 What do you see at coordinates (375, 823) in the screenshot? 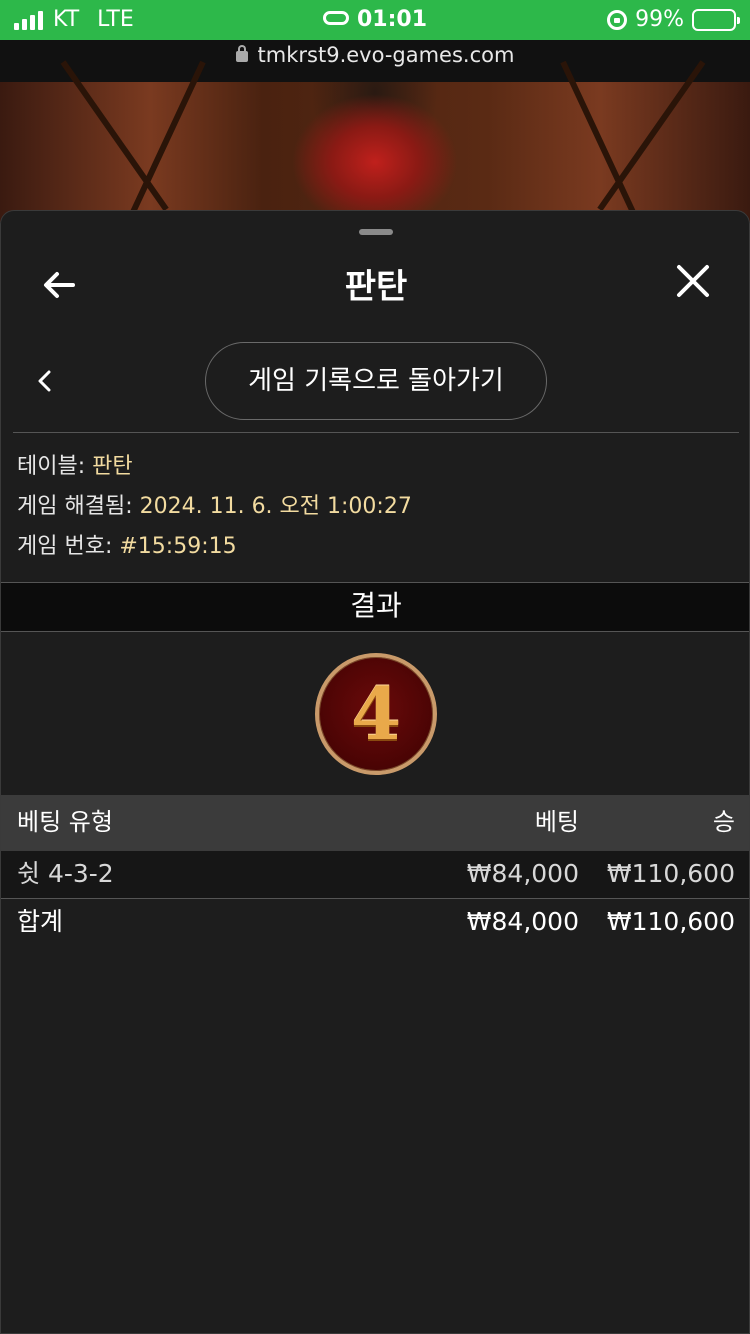
I see `bet-table-header: 베팅 유형 베팅 승` at bounding box center [375, 823].